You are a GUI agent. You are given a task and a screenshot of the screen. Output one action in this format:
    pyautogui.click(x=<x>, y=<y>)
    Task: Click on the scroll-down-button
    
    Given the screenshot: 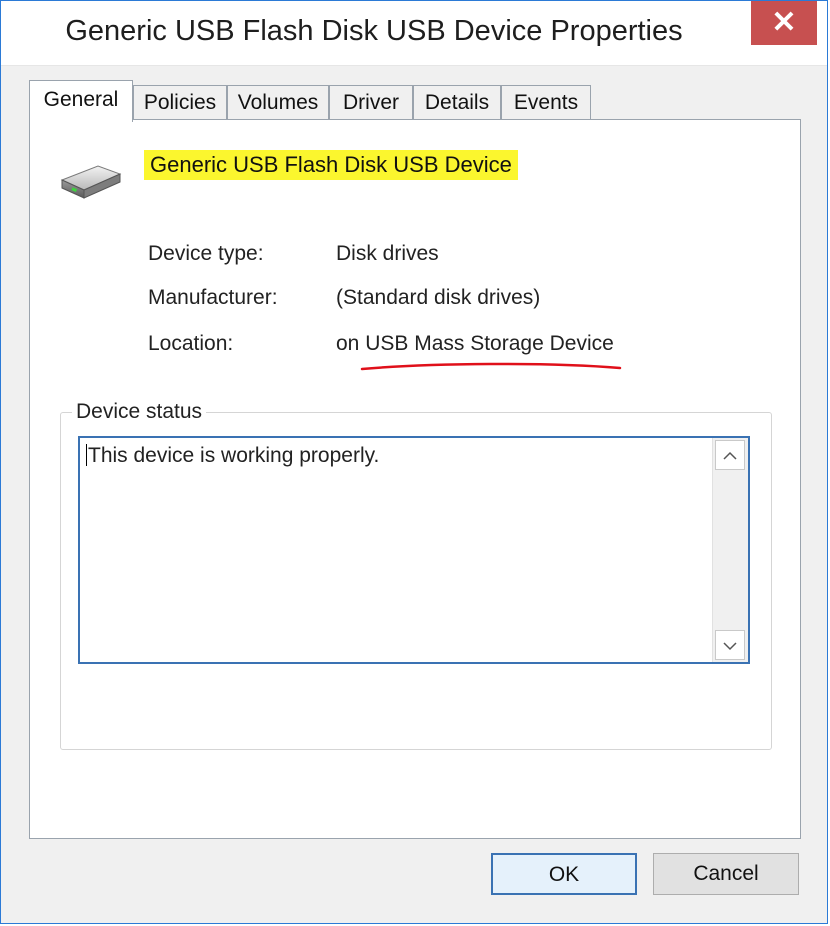 What is the action you would take?
    pyautogui.click(x=730, y=645)
    